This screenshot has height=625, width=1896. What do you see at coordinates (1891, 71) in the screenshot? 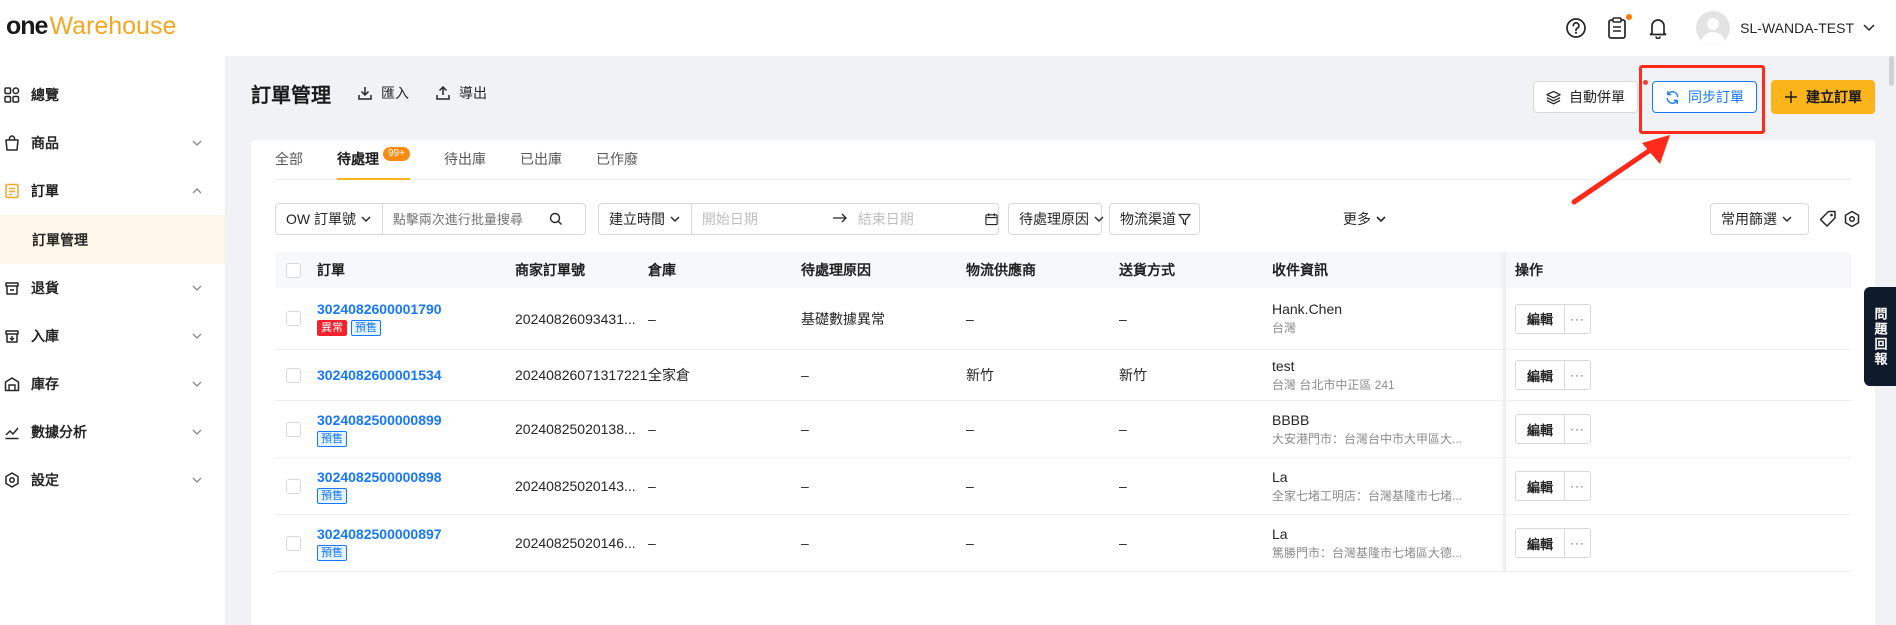
I see `page-scrollbar` at bounding box center [1891, 71].